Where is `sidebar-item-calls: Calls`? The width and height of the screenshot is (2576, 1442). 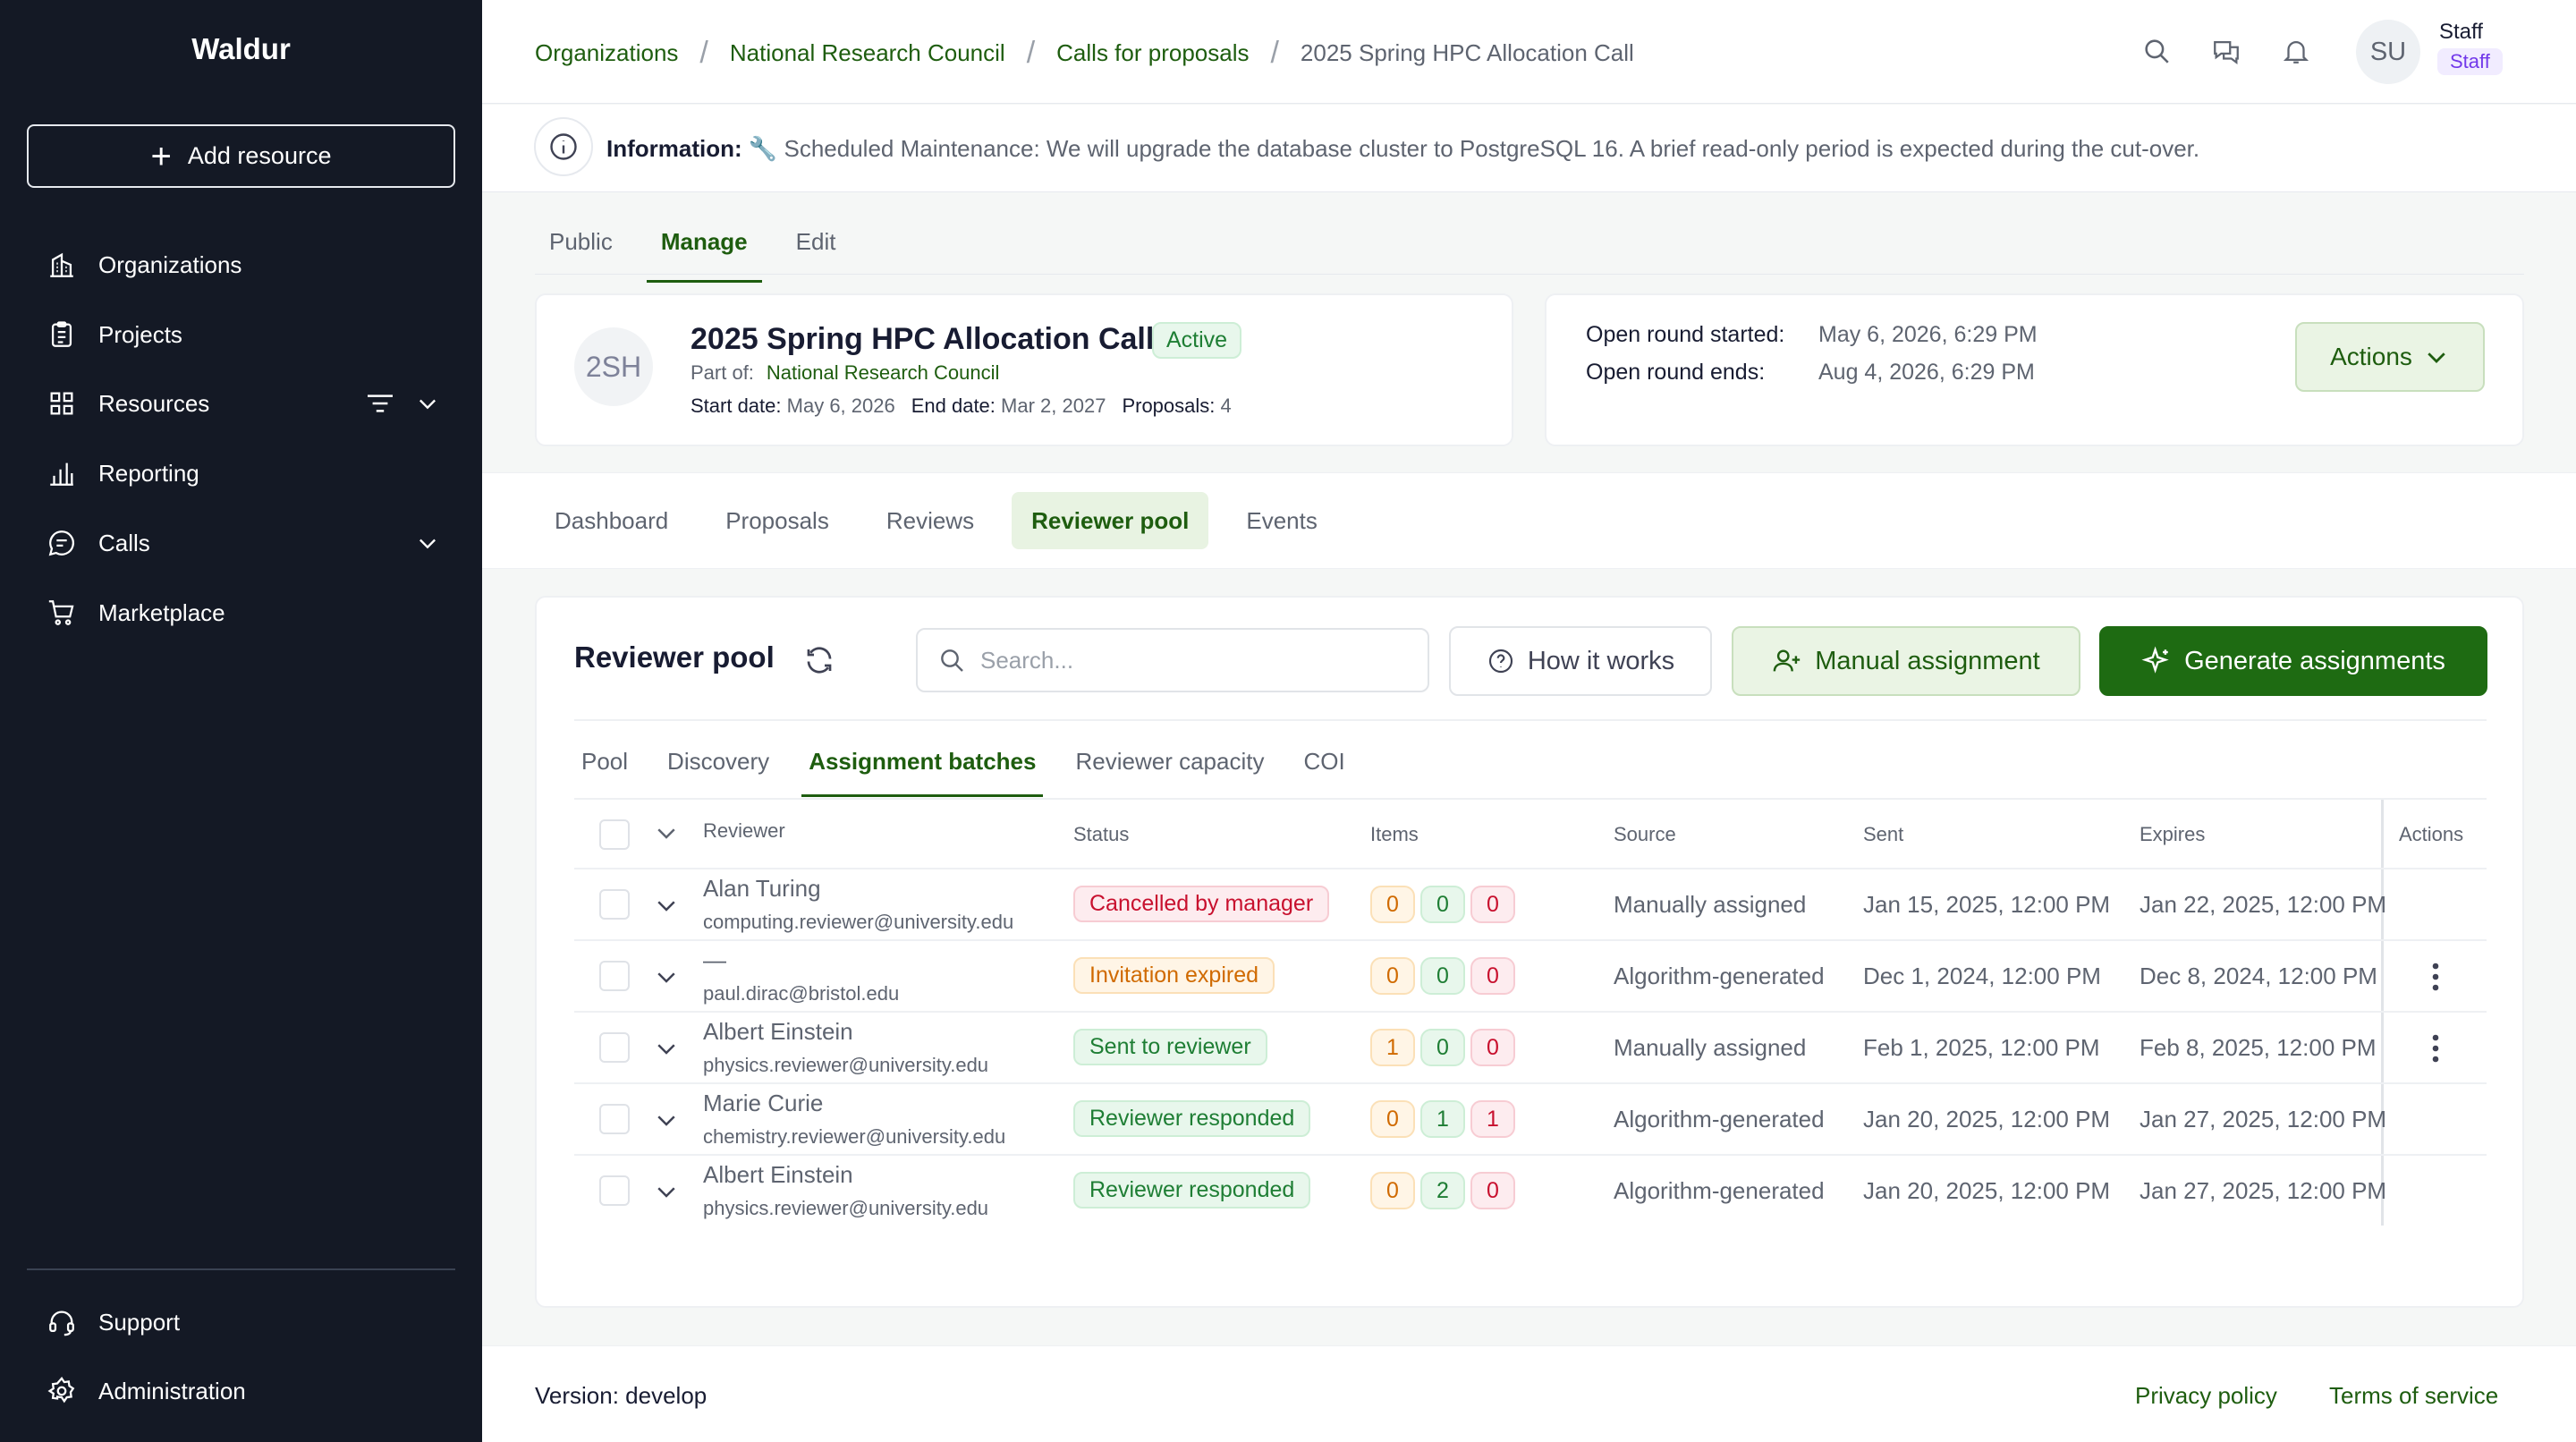 sidebar-item-calls: Calls is located at coordinates (243, 543).